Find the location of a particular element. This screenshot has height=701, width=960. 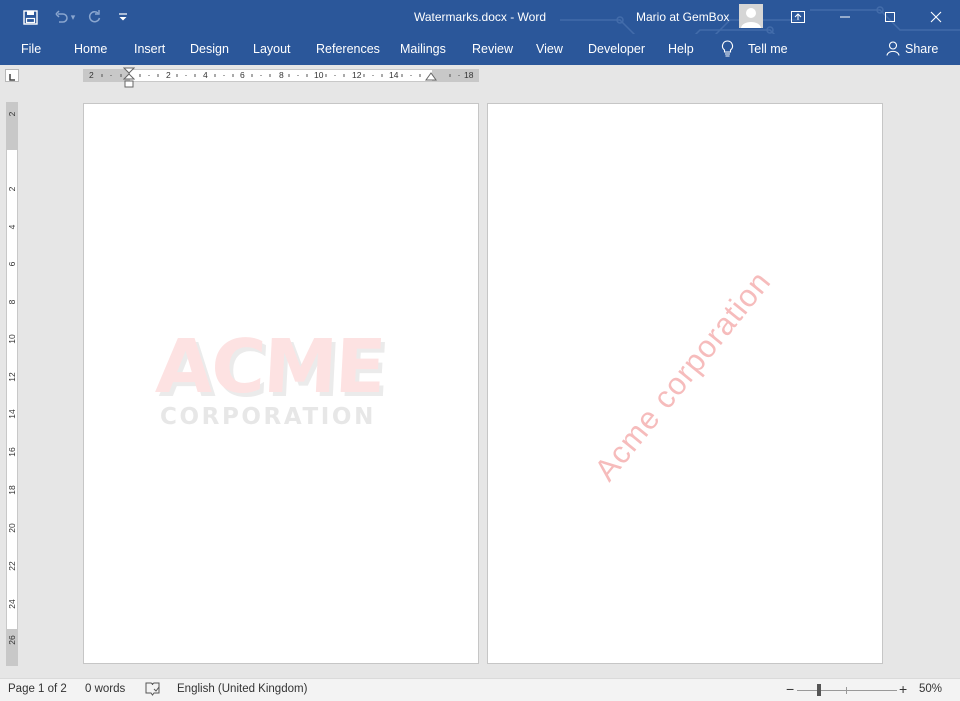

close-icon is located at coordinates (936, 17).